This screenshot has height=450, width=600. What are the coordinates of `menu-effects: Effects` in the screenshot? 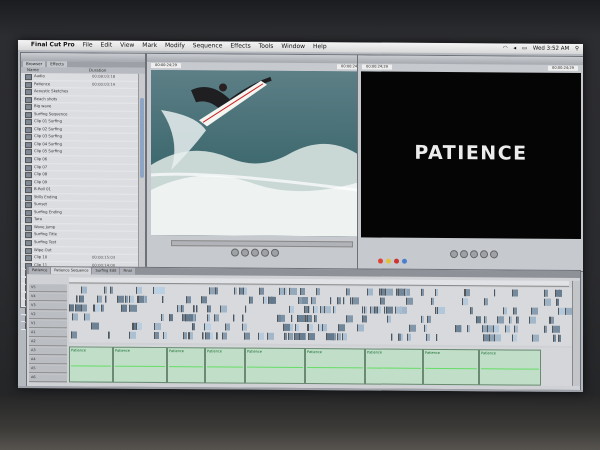 It's located at (240, 47).